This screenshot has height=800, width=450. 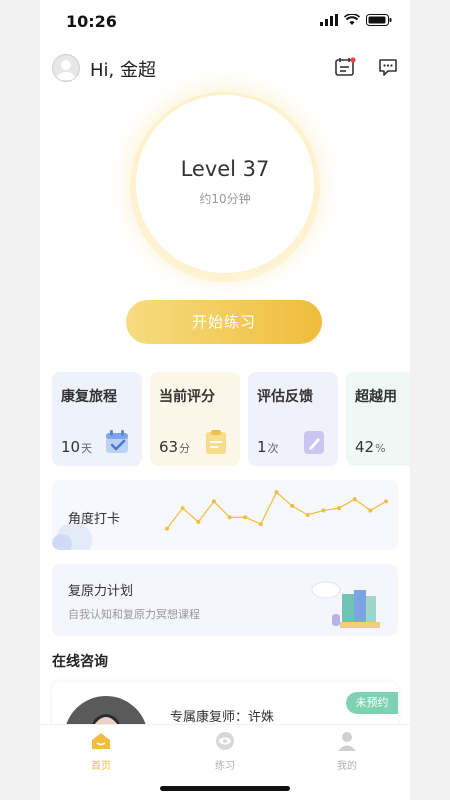 I want to click on stat-card-score: 当前评分 63分, so click(x=195, y=419).